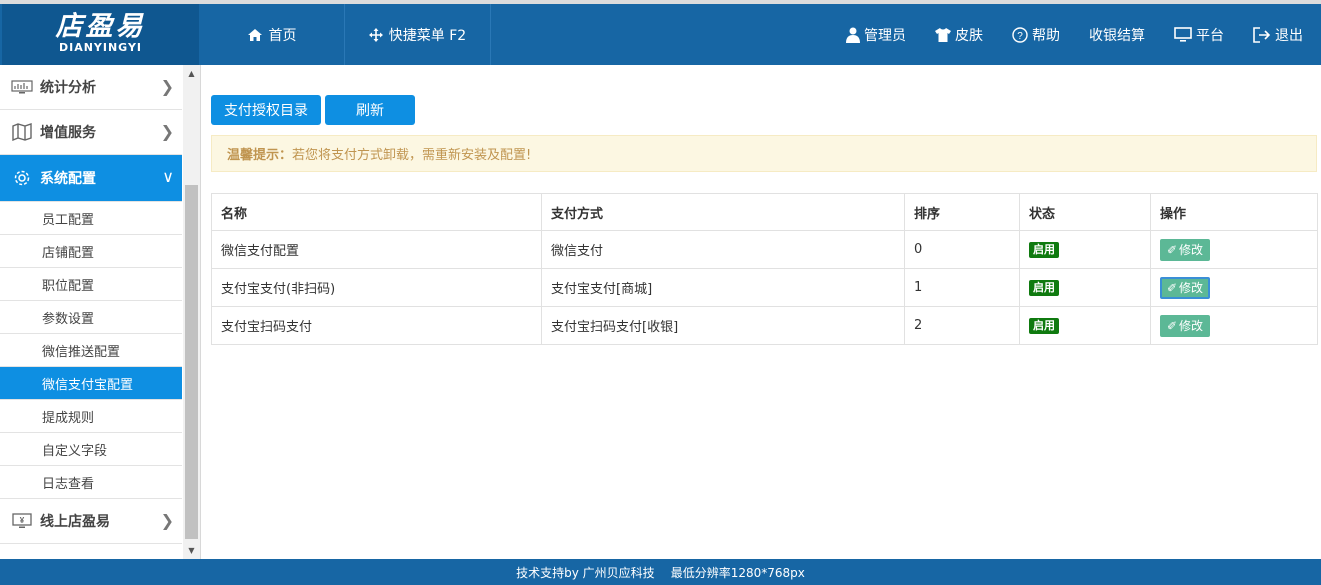  I want to click on nav-checkout: 收银结算, so click(1117, 35).